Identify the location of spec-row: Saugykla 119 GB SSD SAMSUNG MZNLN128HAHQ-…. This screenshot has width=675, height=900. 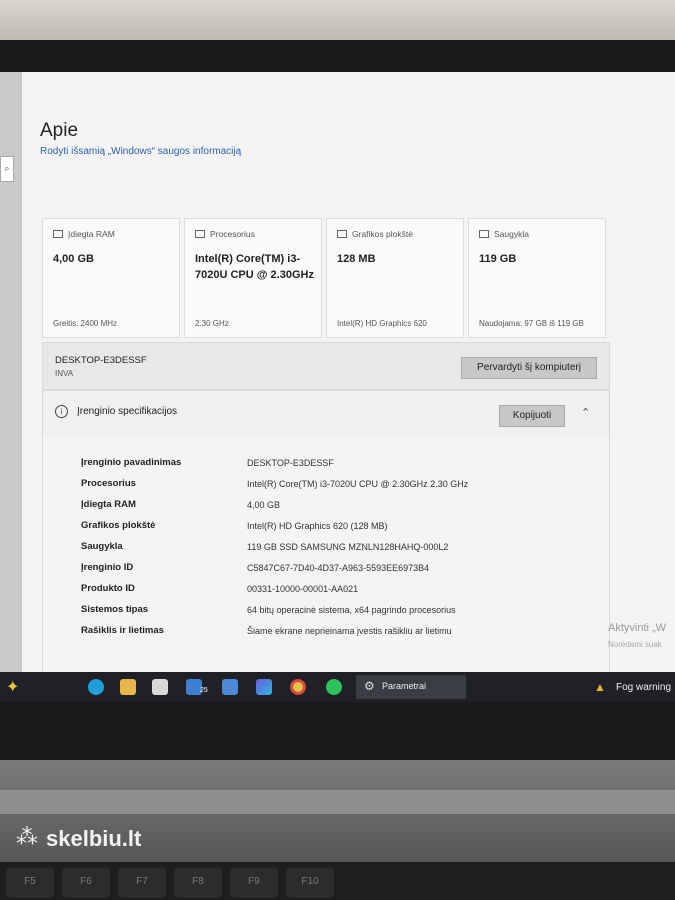
(326, 550).